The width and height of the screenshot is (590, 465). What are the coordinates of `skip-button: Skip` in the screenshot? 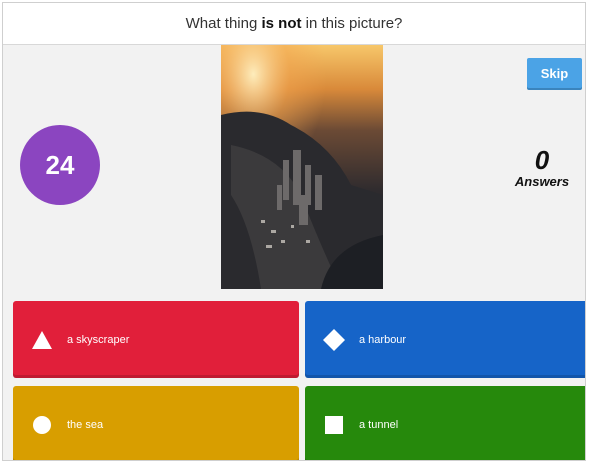 It's located at (554, 73).